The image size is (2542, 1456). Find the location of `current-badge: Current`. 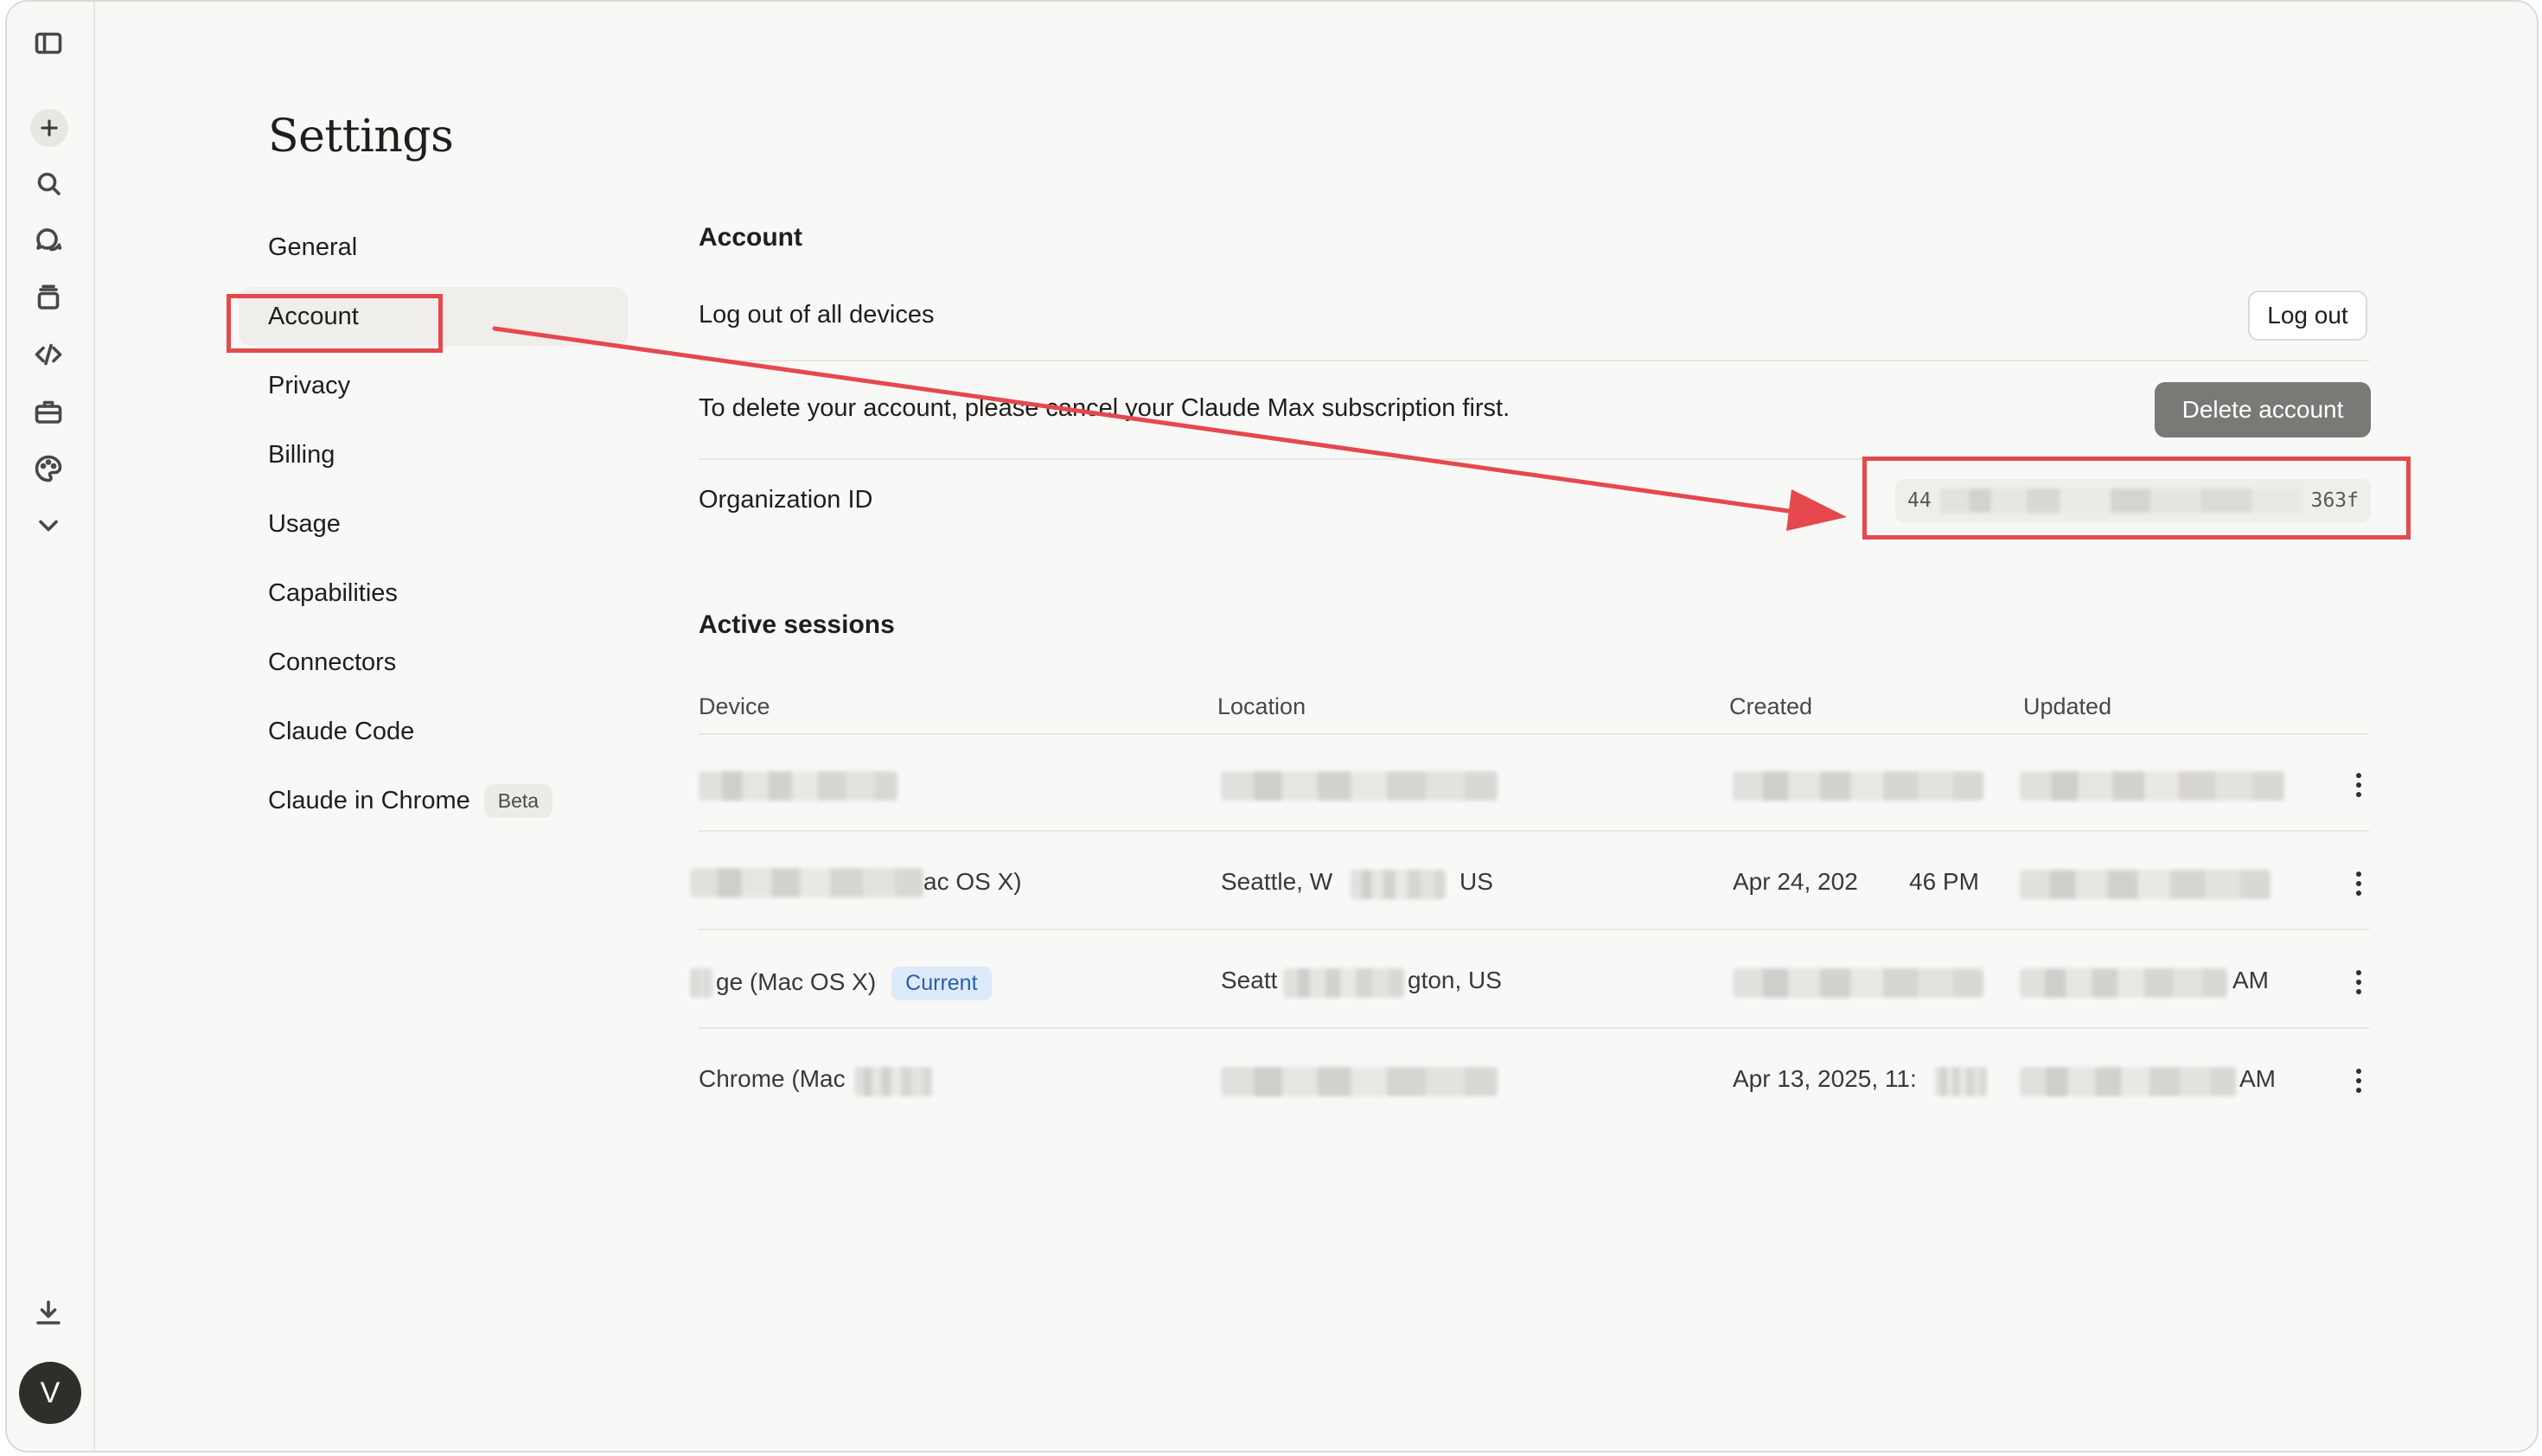

current-badge: Current is located at coordinates (941, 984).